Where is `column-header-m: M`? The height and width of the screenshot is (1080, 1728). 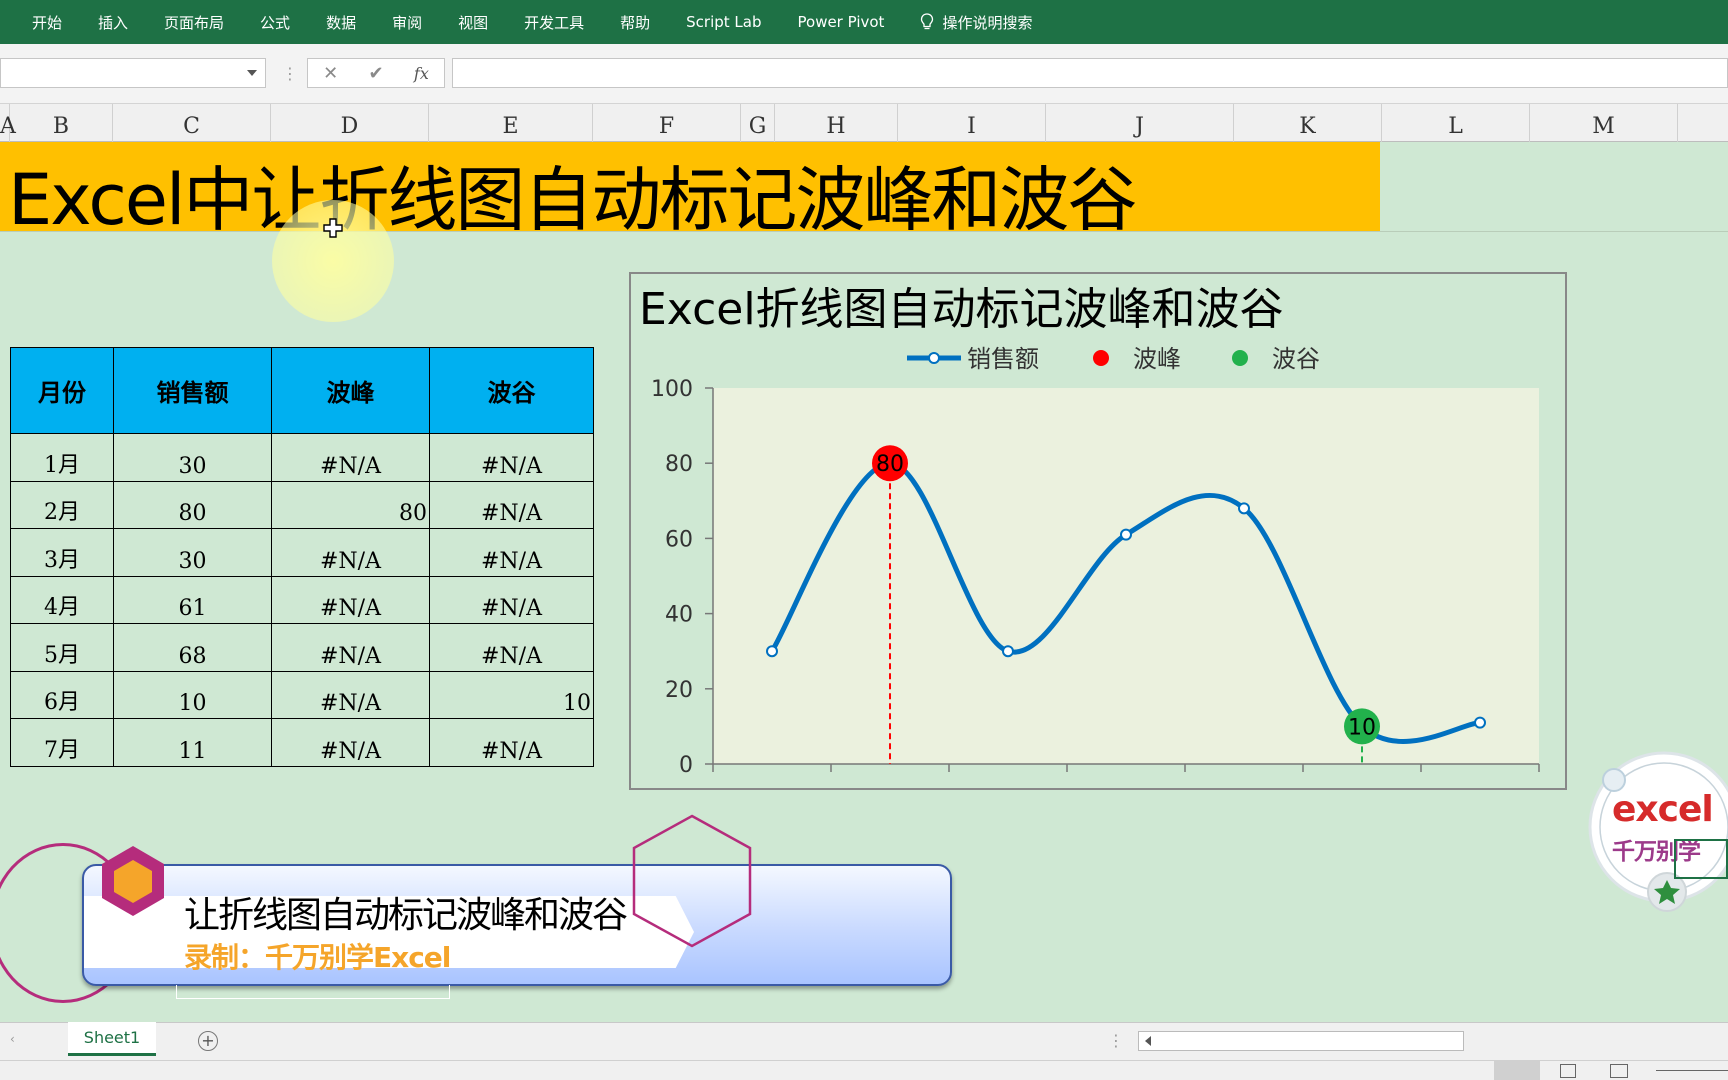
column-header-m: M is located at coordinates (1604, 123).